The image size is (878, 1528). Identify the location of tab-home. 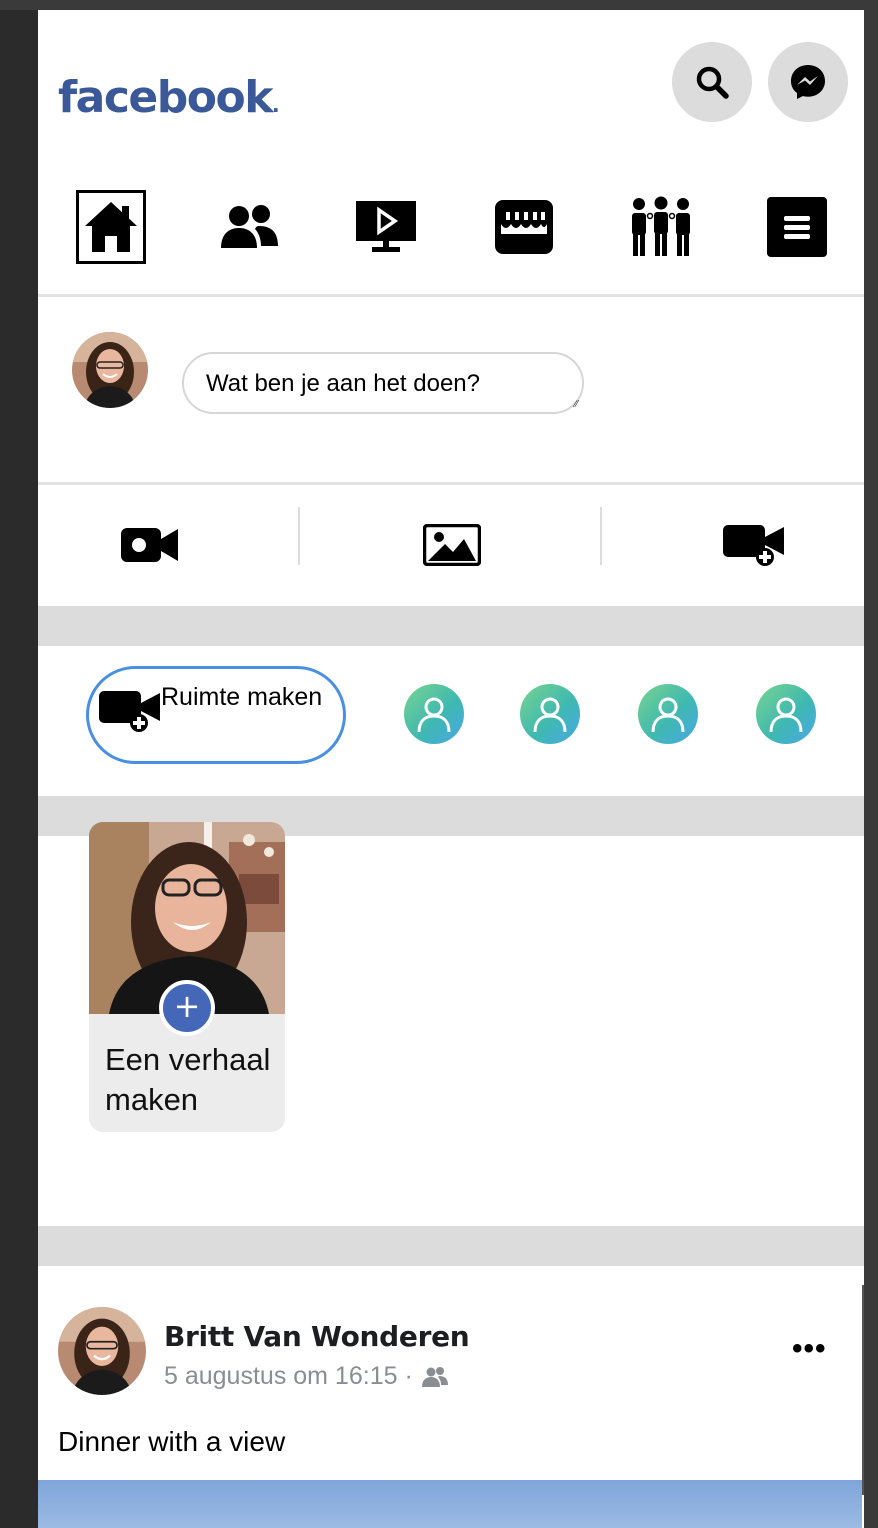
(111, 227).